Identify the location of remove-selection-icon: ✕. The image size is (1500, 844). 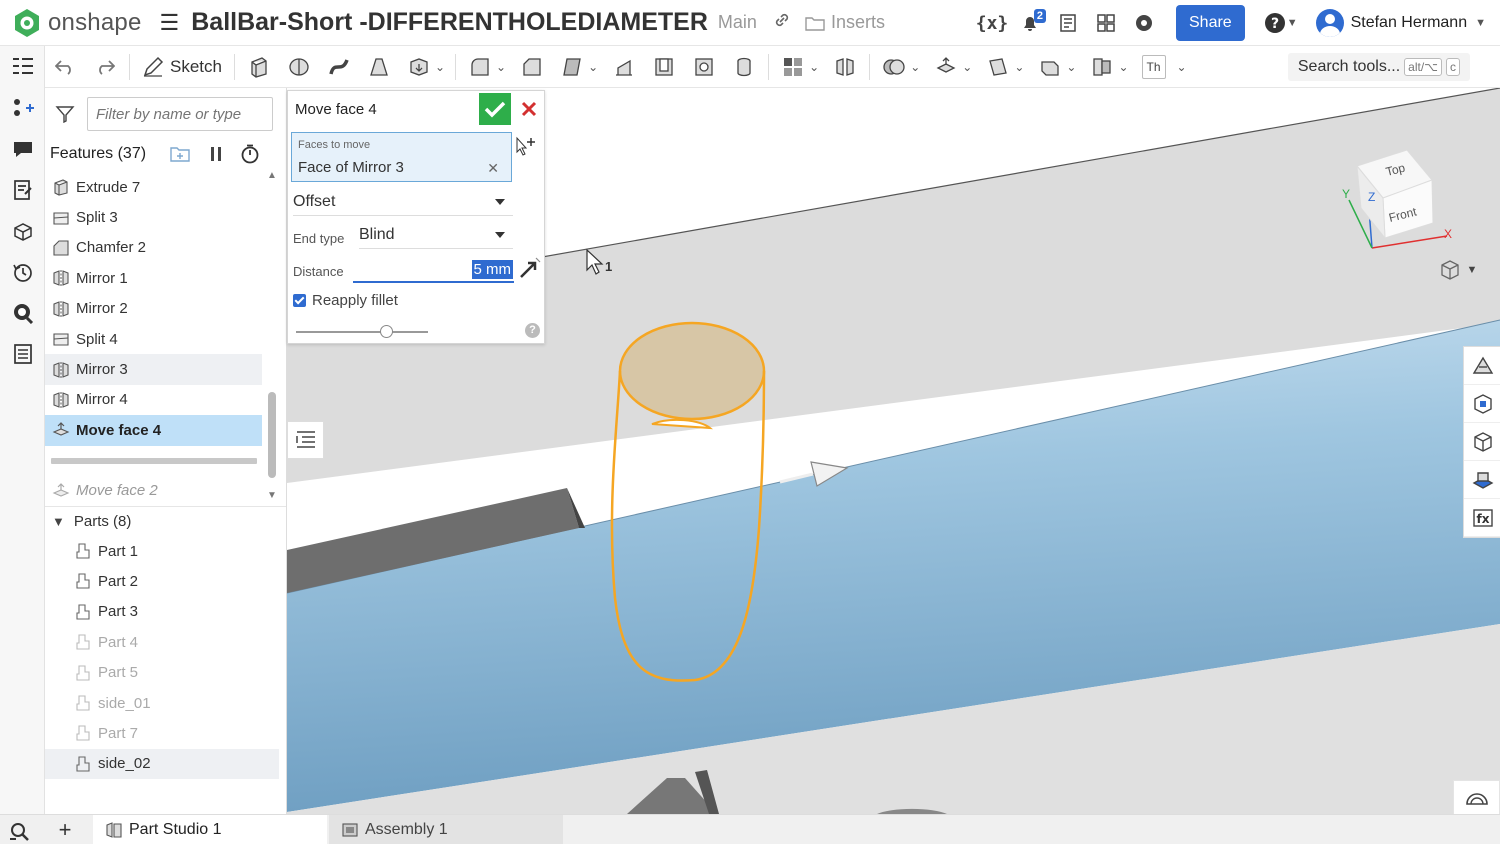
(493, 168).